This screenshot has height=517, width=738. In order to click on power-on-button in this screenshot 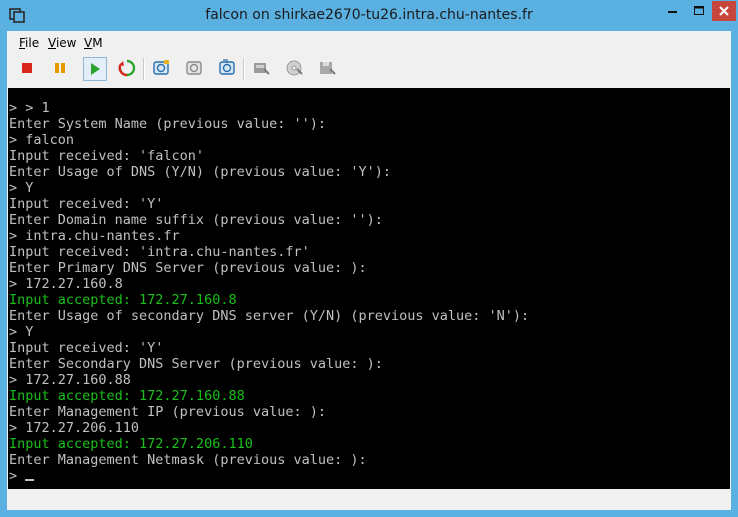, I will do `click(95, 69)`.